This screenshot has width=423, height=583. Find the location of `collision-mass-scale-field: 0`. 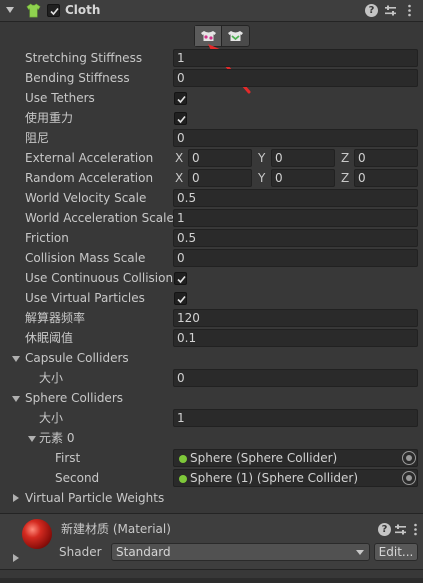

collision-mass-scale-field: 0 is located at coordinates (295, 258).